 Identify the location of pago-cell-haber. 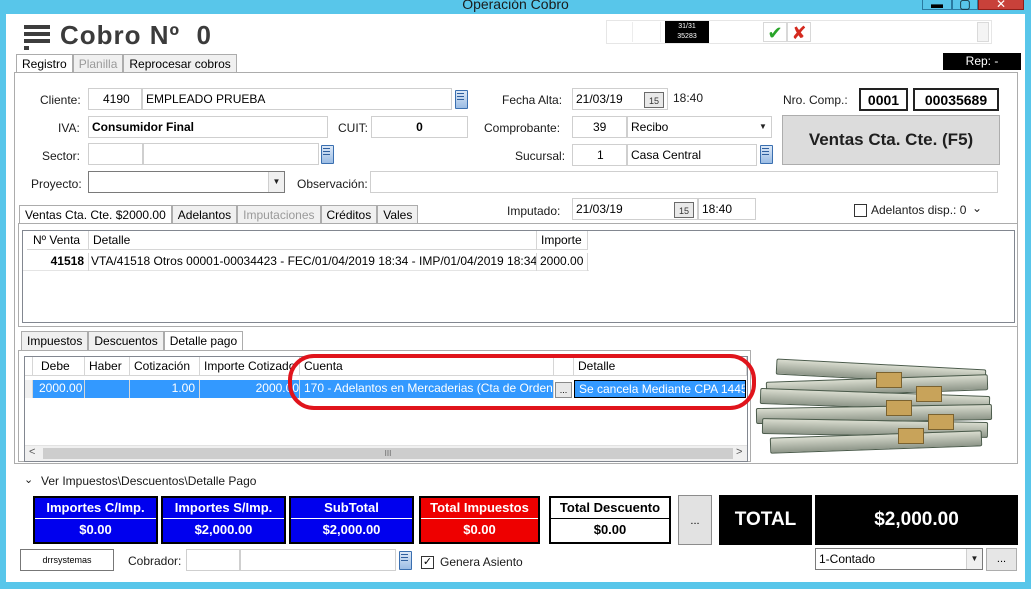
(107, 389).